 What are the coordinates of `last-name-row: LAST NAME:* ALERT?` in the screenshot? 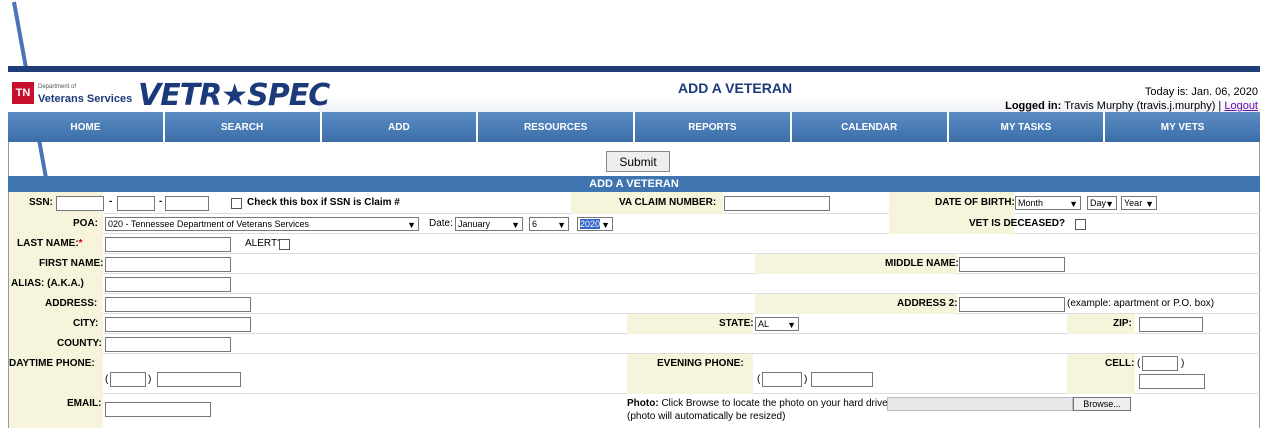 It's located at (635, 244).